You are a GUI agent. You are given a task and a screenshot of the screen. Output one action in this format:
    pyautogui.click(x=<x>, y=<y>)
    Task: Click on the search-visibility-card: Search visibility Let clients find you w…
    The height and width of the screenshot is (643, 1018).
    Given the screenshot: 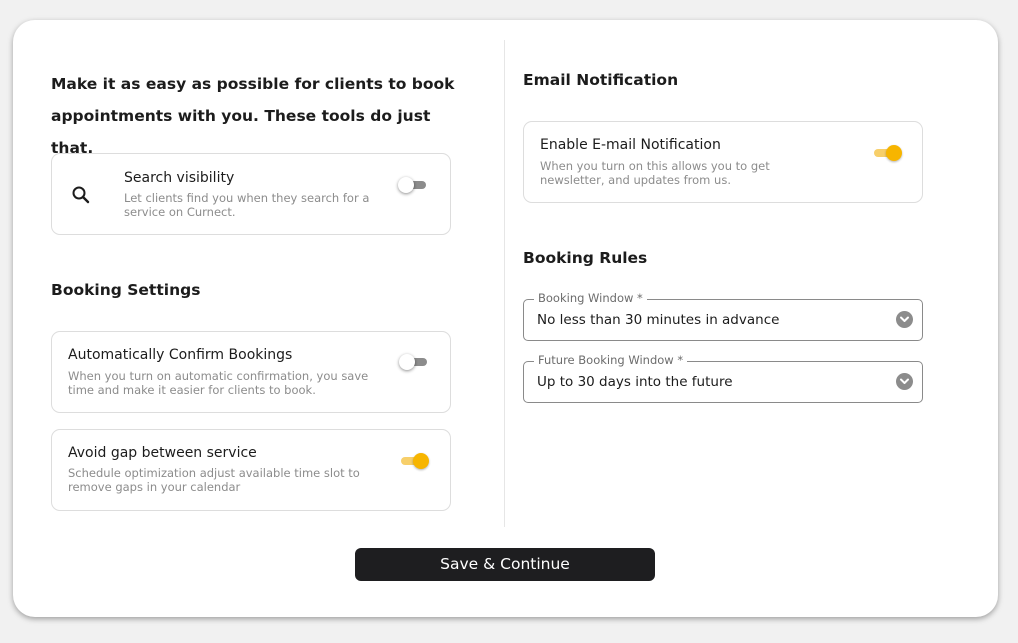 What is the action you would take?
    pyautogui.click(x=251, y=194)
    